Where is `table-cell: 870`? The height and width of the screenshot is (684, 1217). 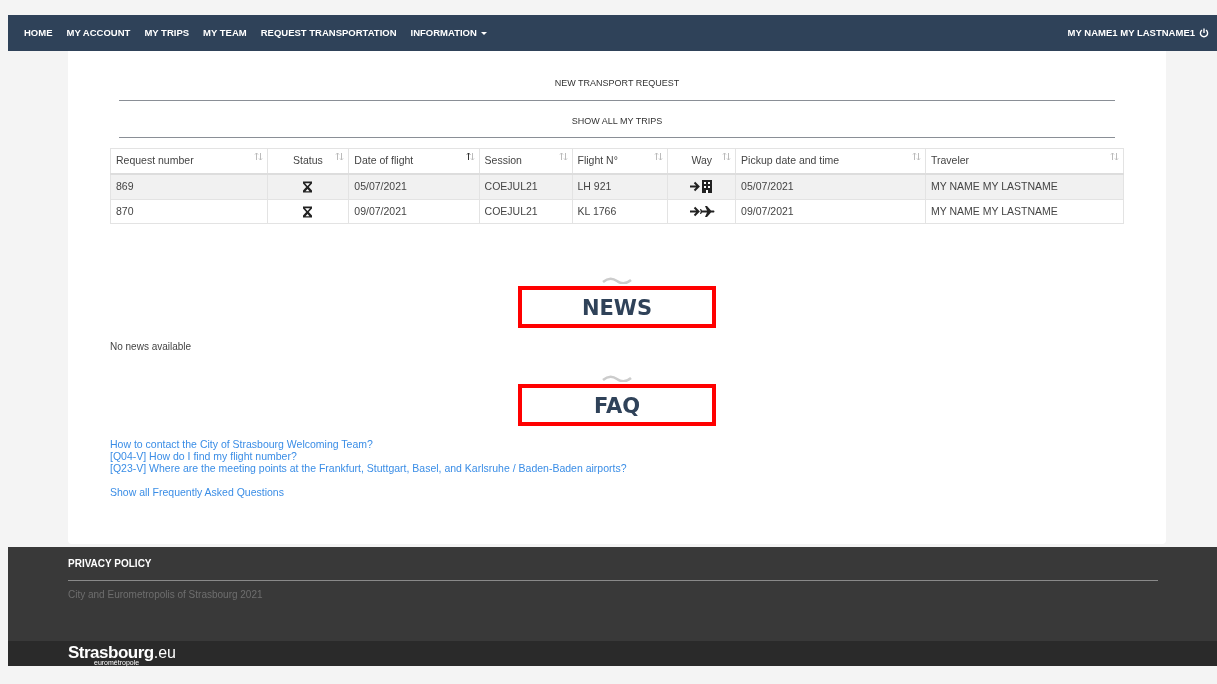
table-cell: 870 is located at coordinates (189, 211).